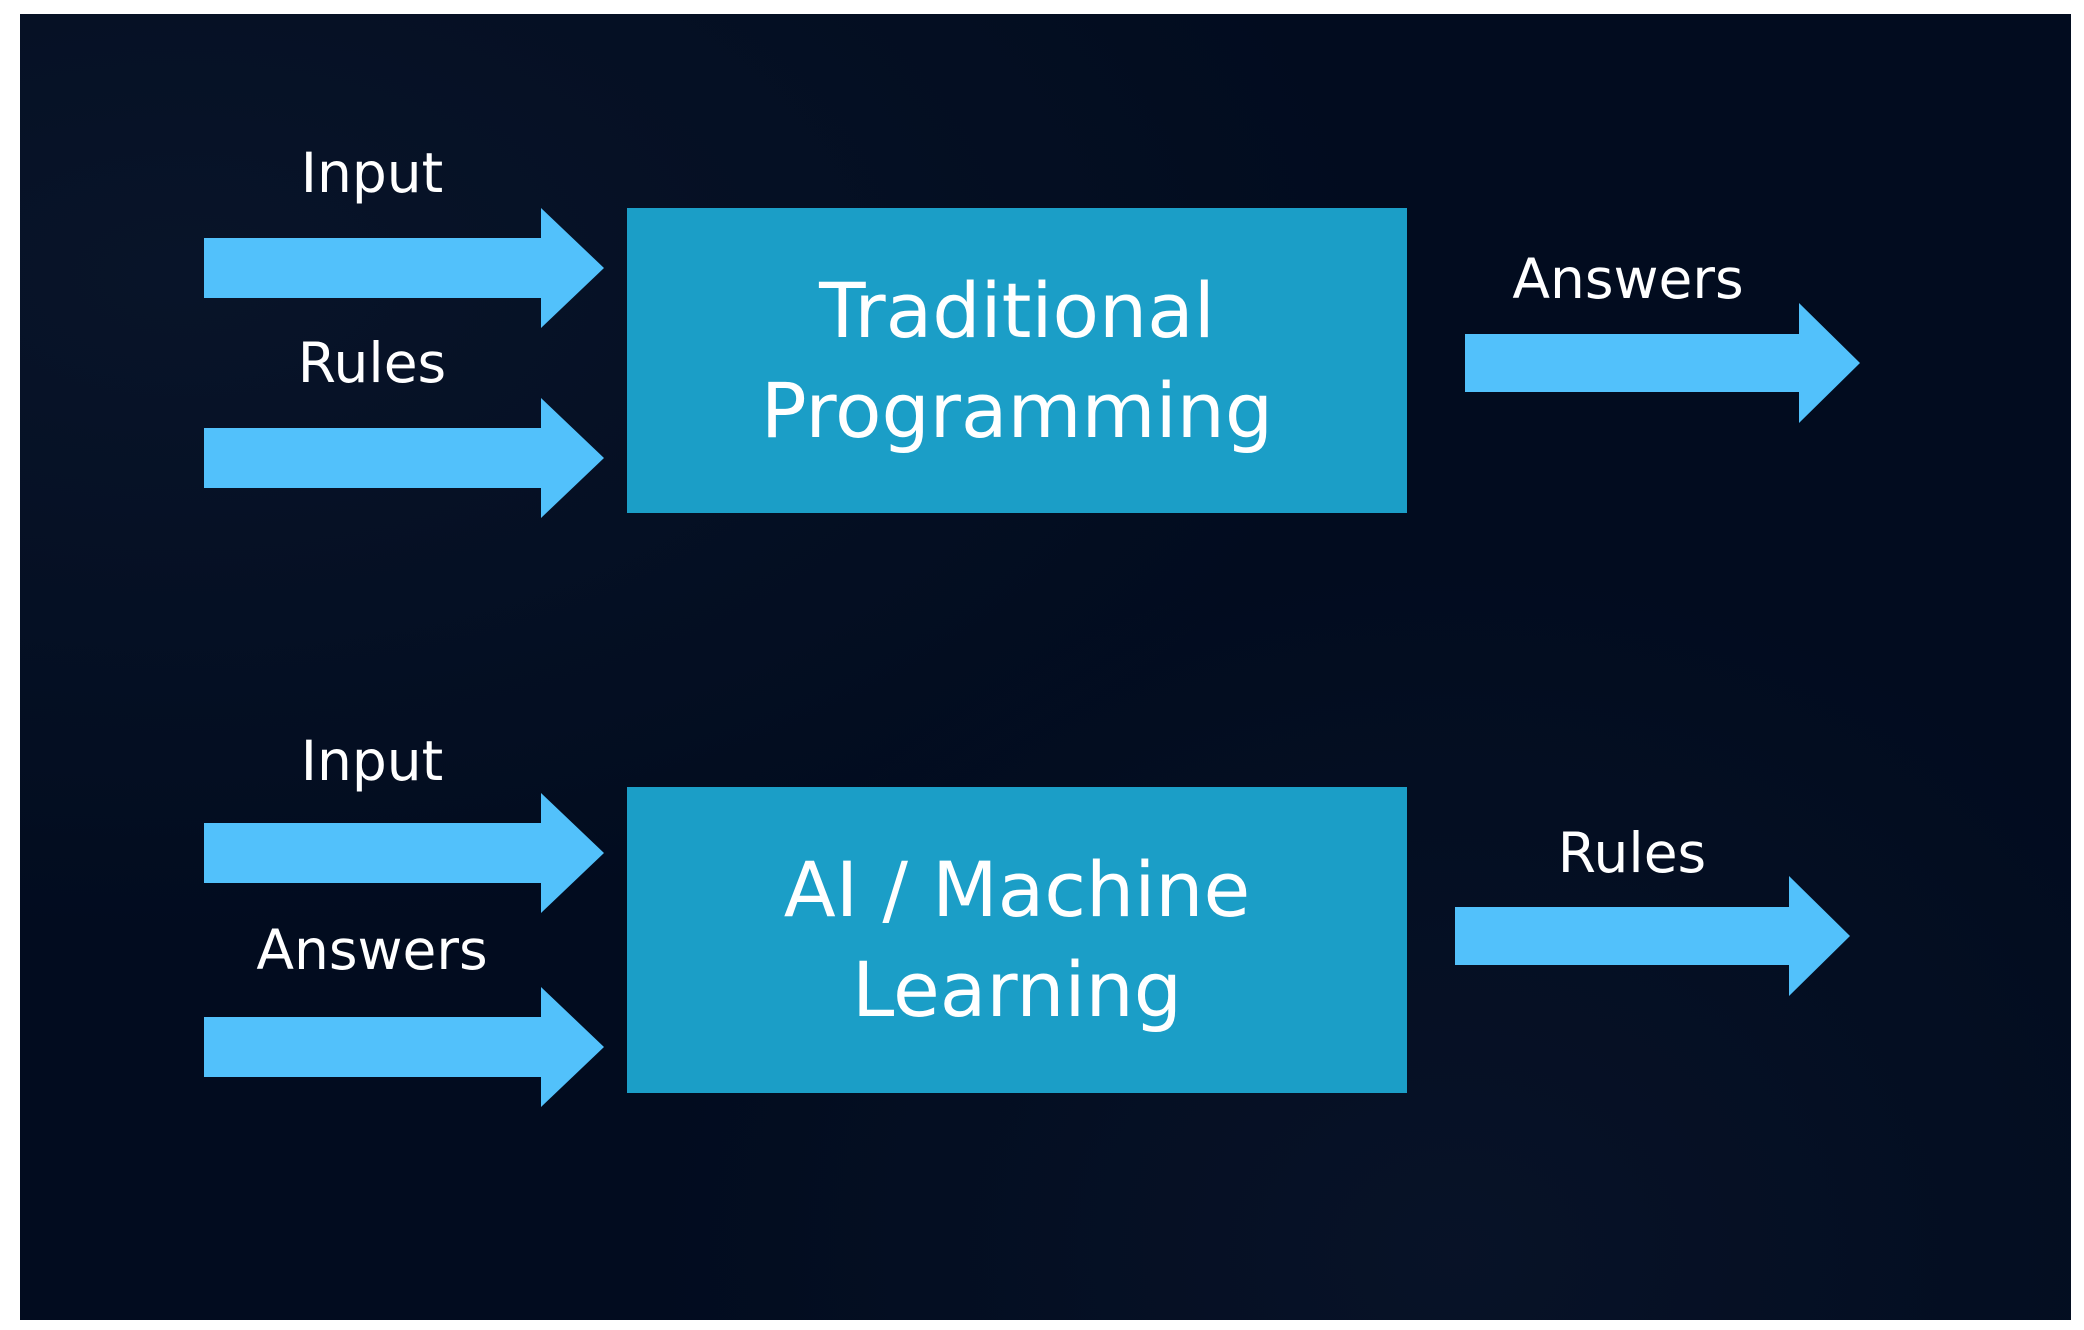 This screenshot has height=1330, width=2084. What do you see at coordinates (1662, 363) in the screenshot?
I see `top-answers-arrow-icon` at bounding box center [1662, 363].